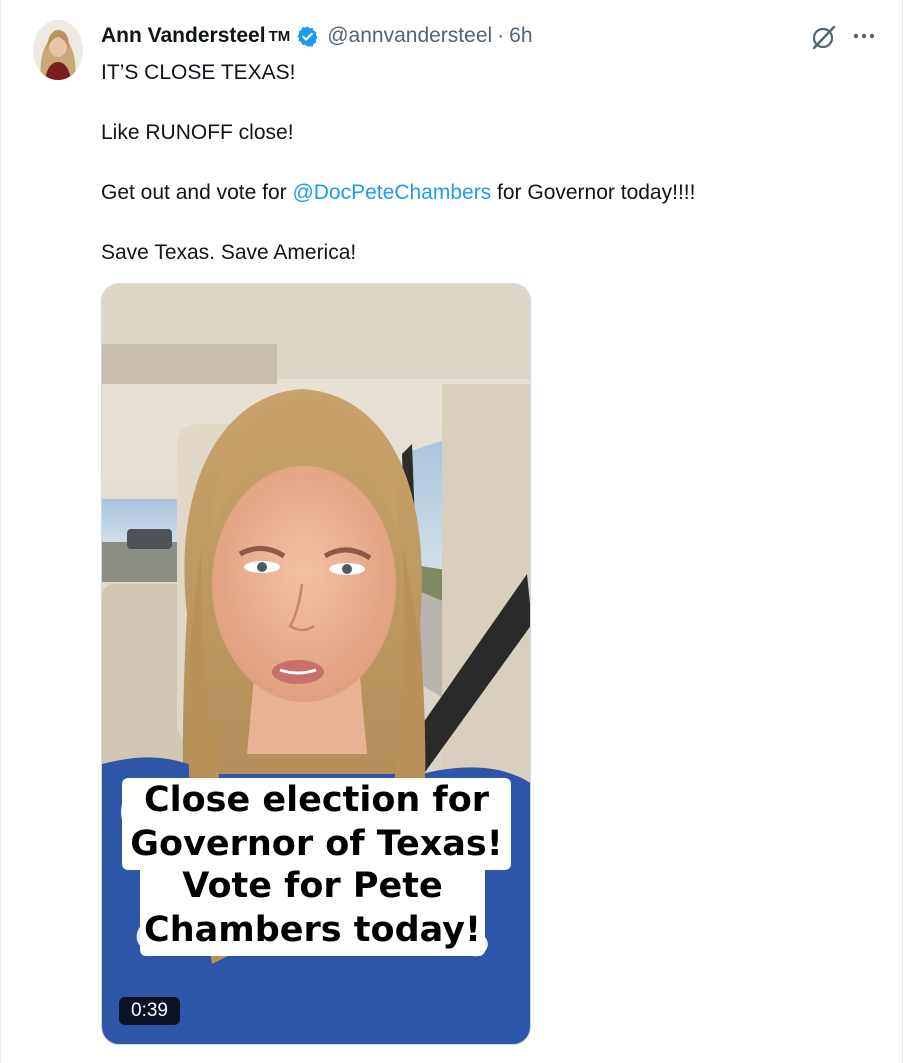 The height and width of the screenshot is (1063, 905). What do you see at coordinates (824, 37) in the screenshot?
I see `grok-icon` at bounding box center [824, 37].